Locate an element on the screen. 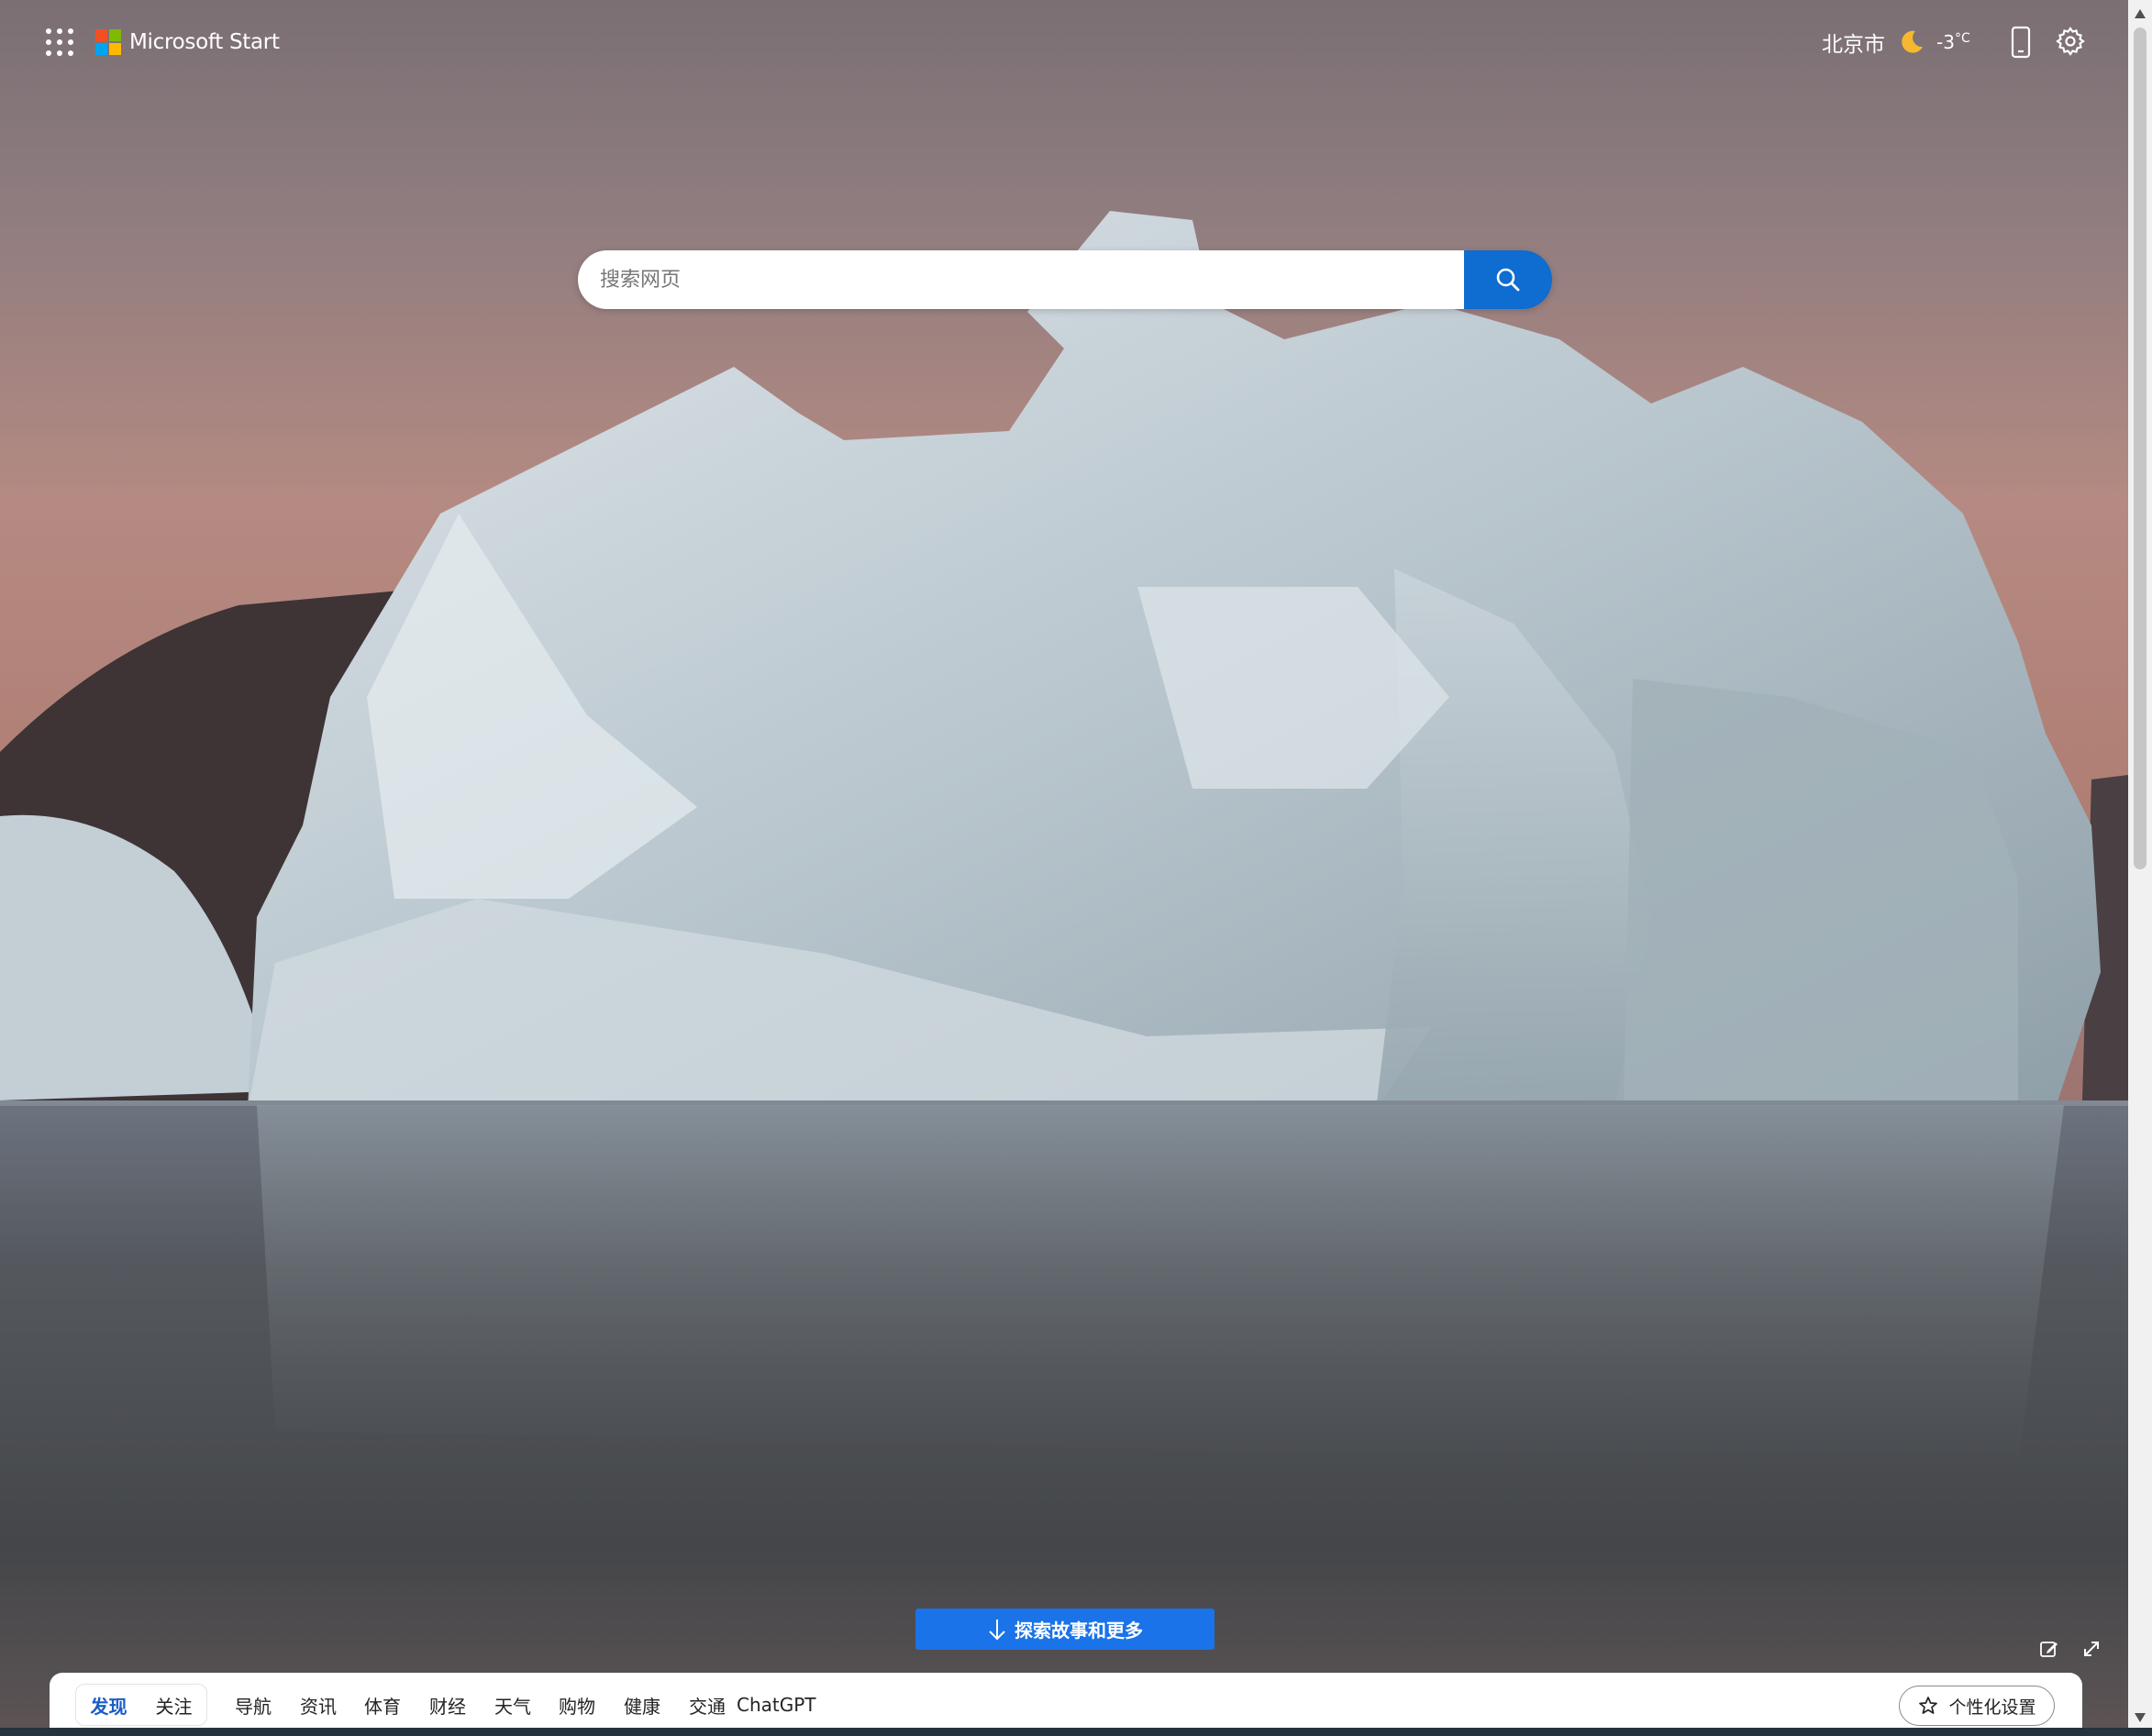  weather-widget: 北京市 -3°C is located at coordinates (1896, 42).